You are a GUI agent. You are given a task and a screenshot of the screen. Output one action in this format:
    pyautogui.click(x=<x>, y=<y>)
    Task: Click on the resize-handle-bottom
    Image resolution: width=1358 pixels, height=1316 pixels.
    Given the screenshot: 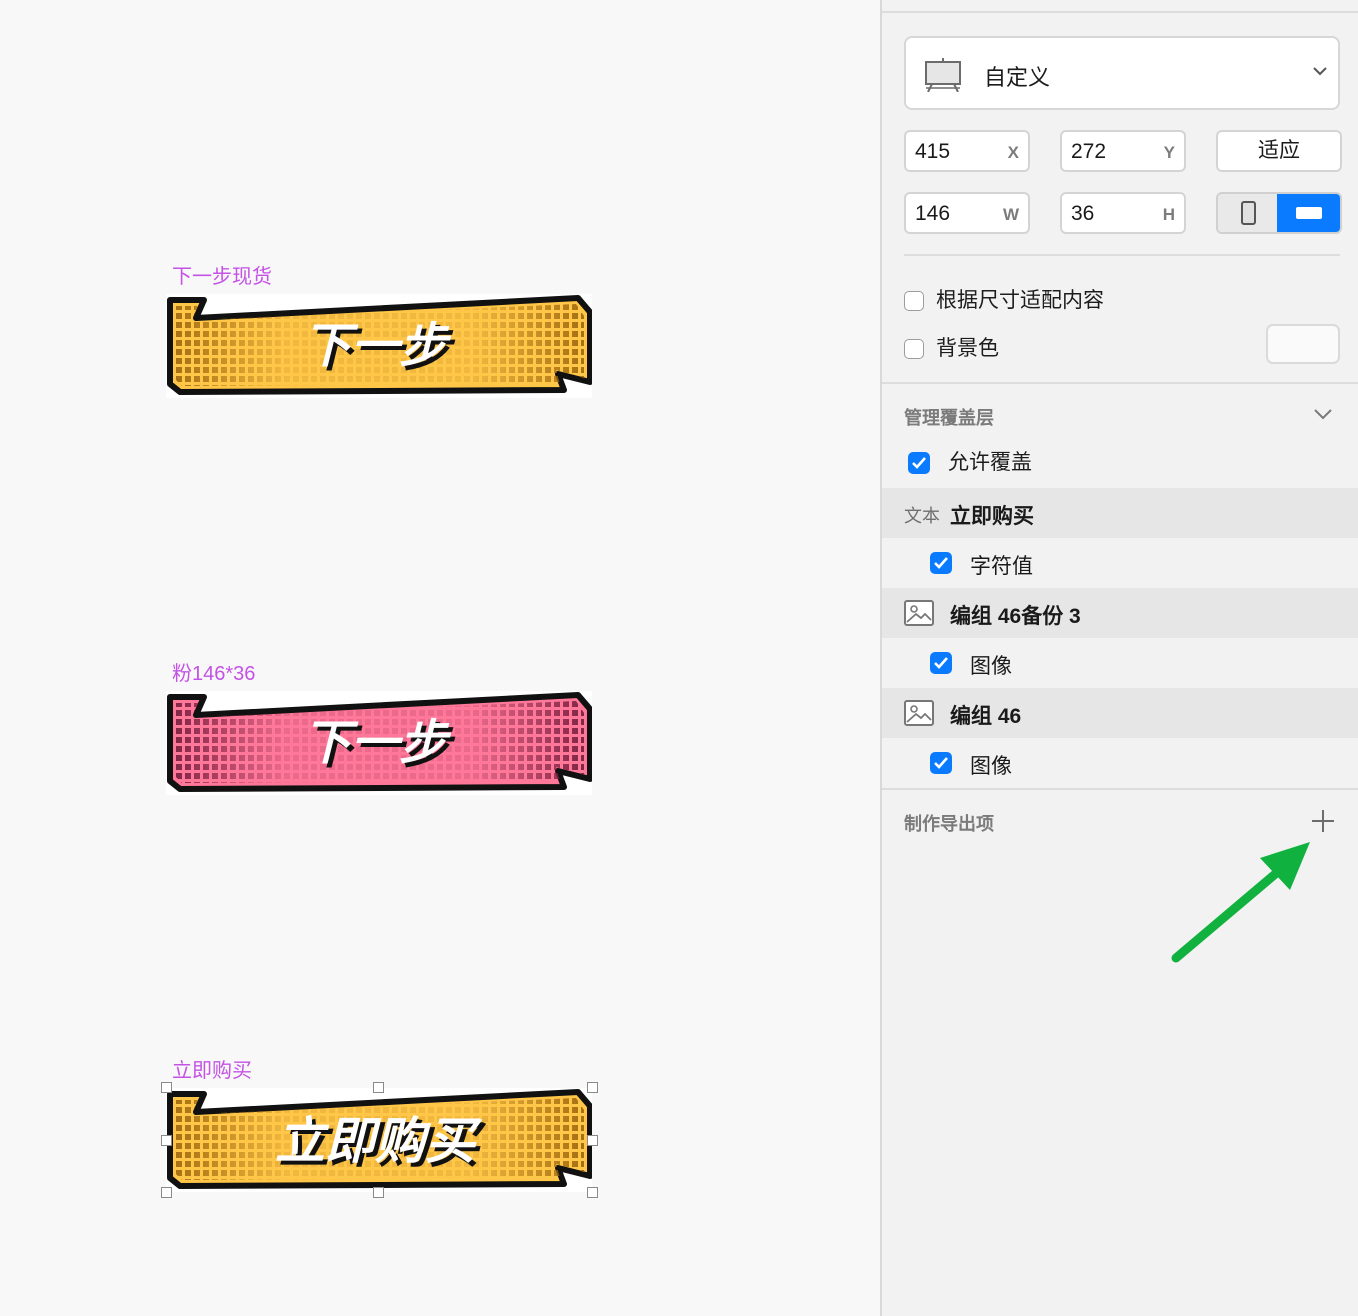 What is the action you would take?
    pyautogui.click(x=378, y=1192)
    